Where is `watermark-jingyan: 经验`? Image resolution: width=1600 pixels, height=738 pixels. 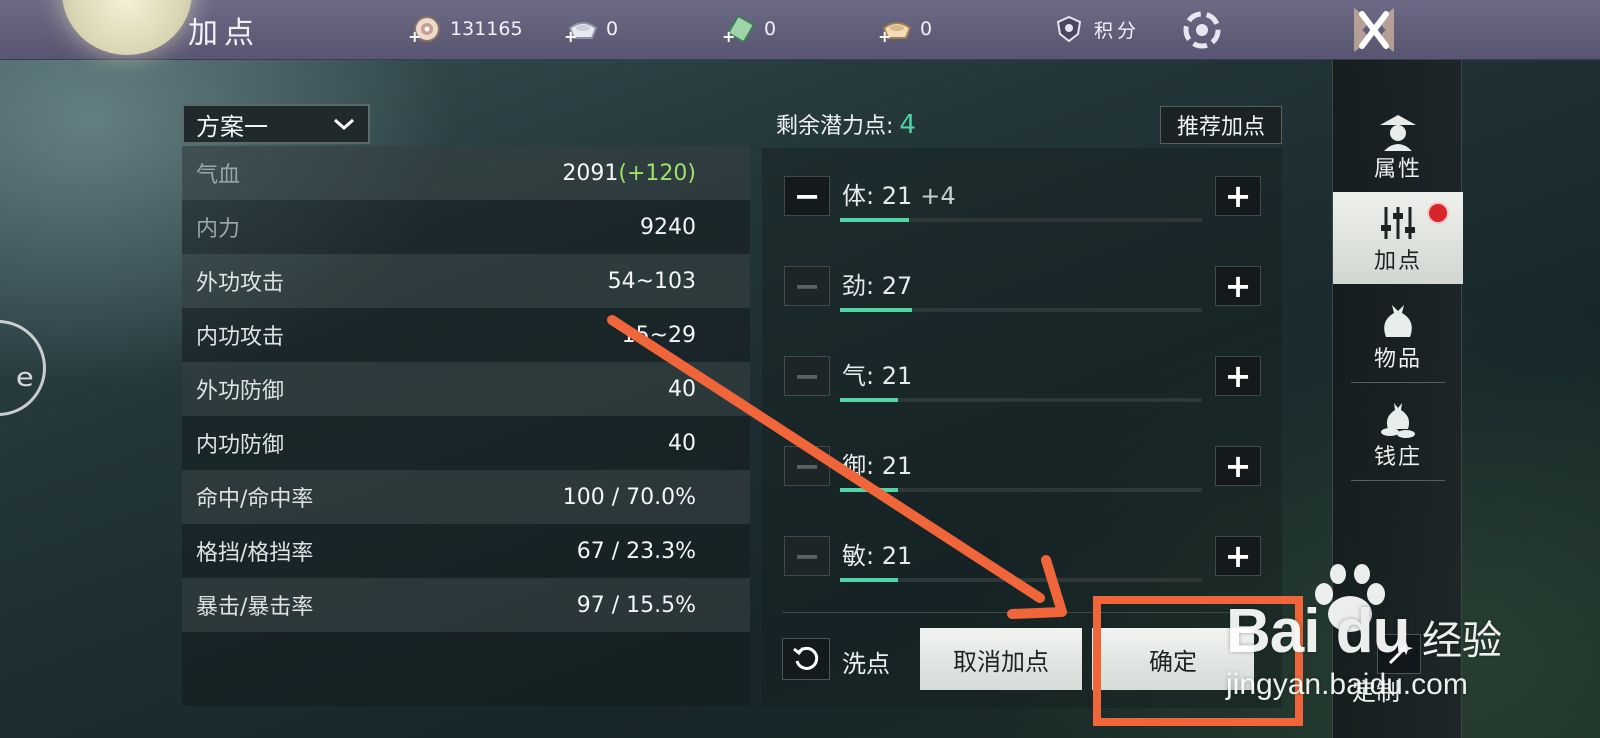 watermark-jingyan: 经验 is located at coordinates (1462, 641).